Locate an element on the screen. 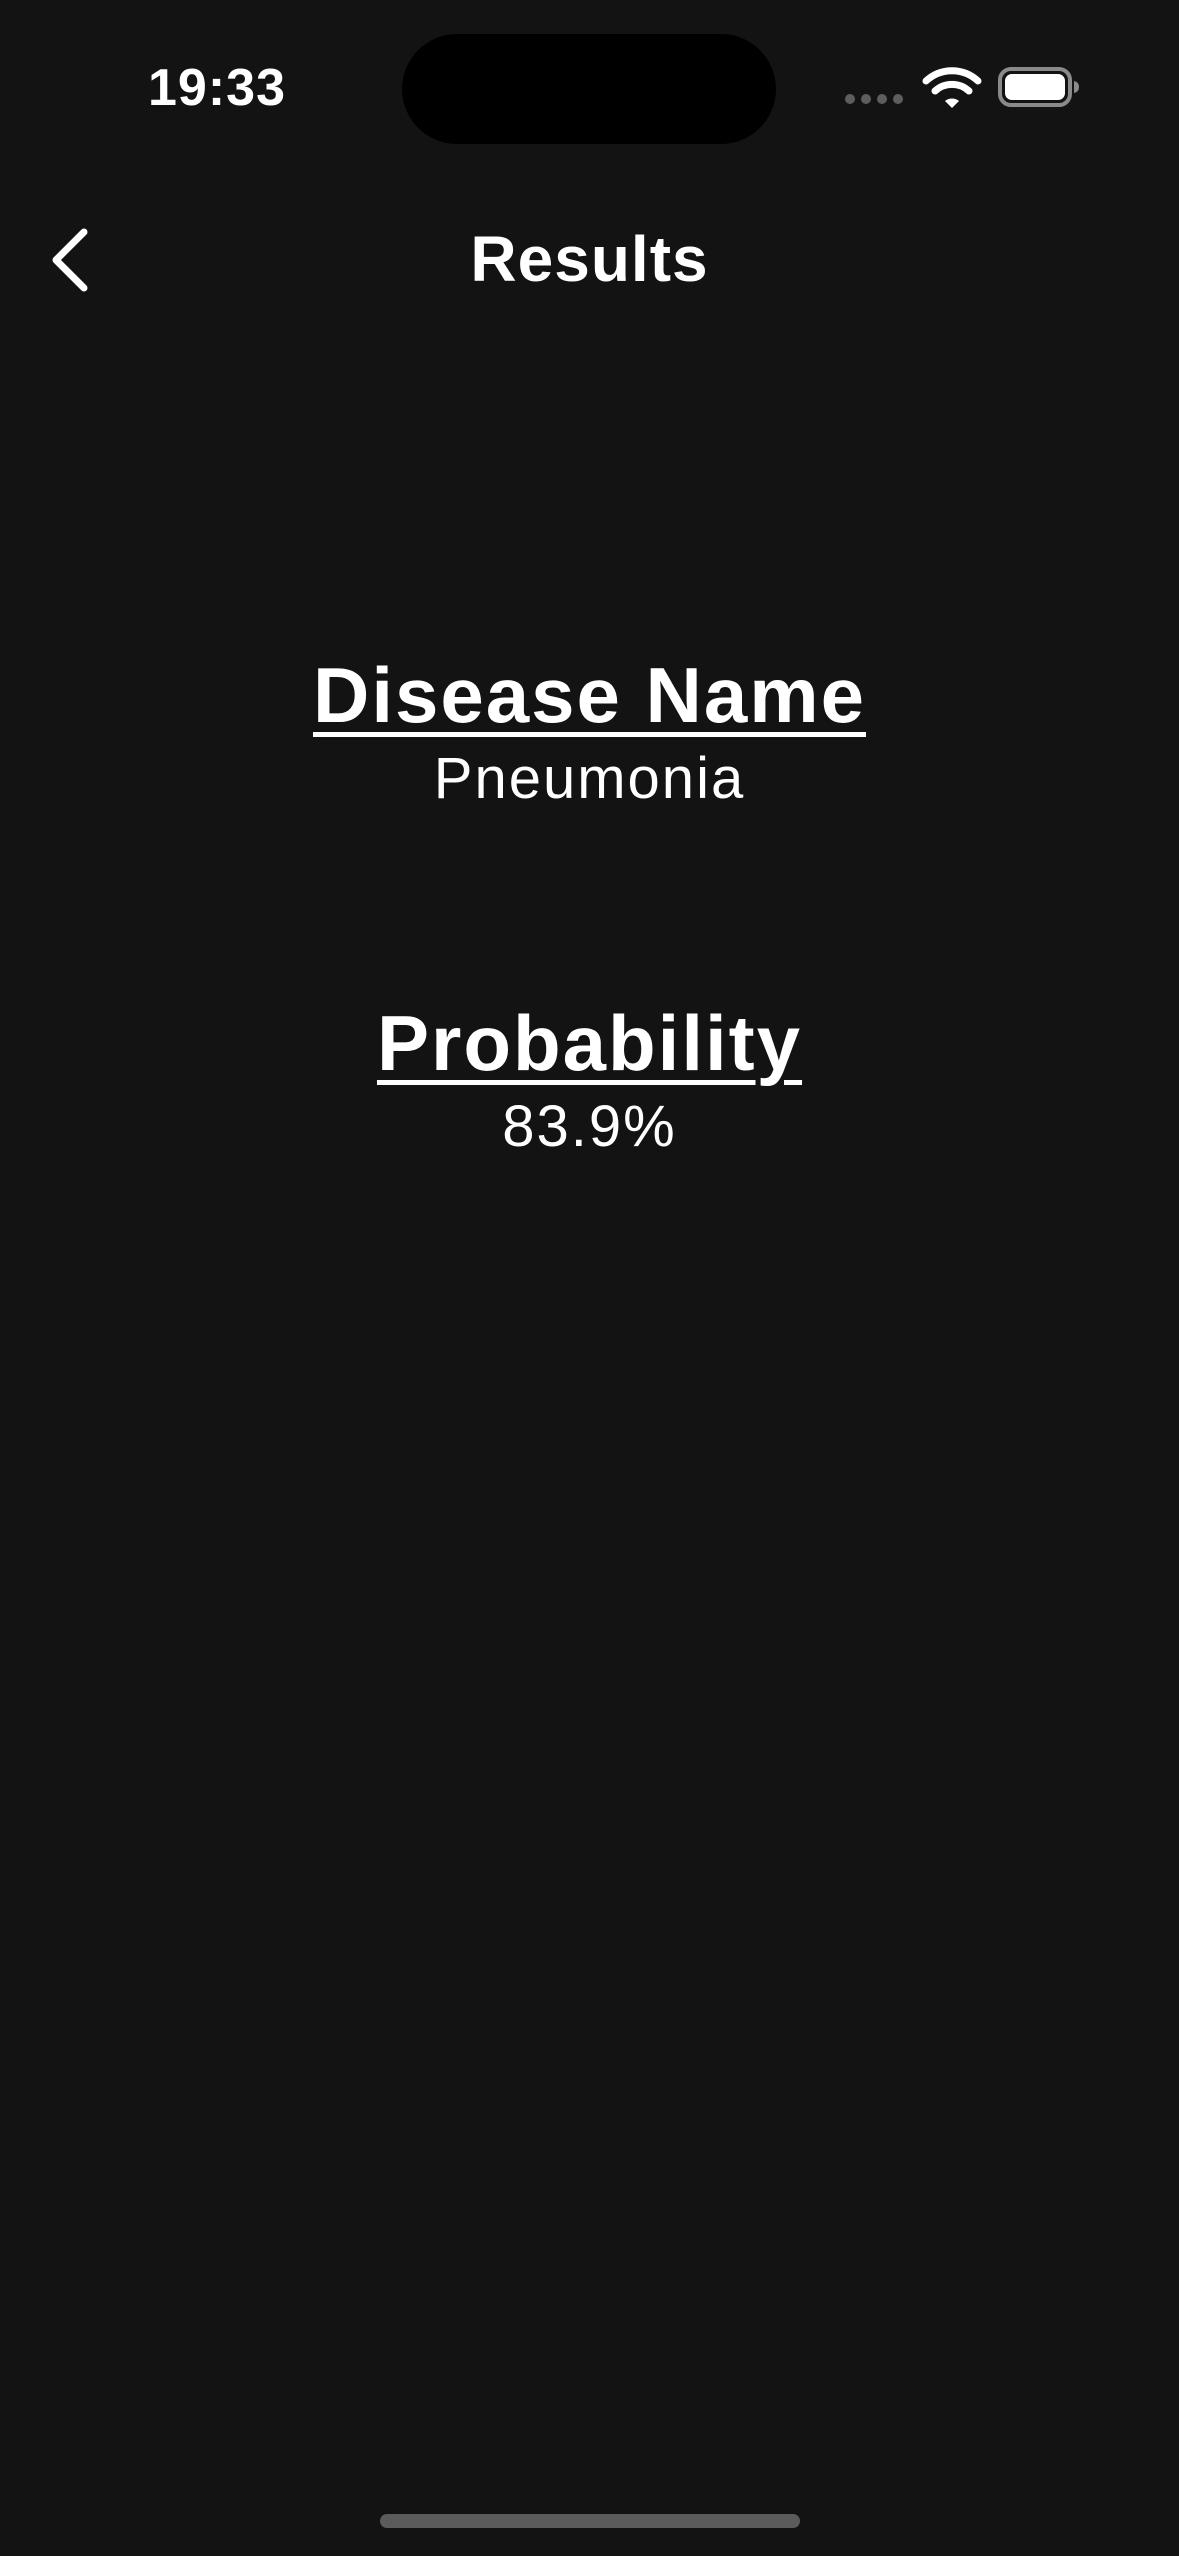 This screenshot has width=1179, height=2556. status-bar: 19:33 is located at coordinates (589, 90).